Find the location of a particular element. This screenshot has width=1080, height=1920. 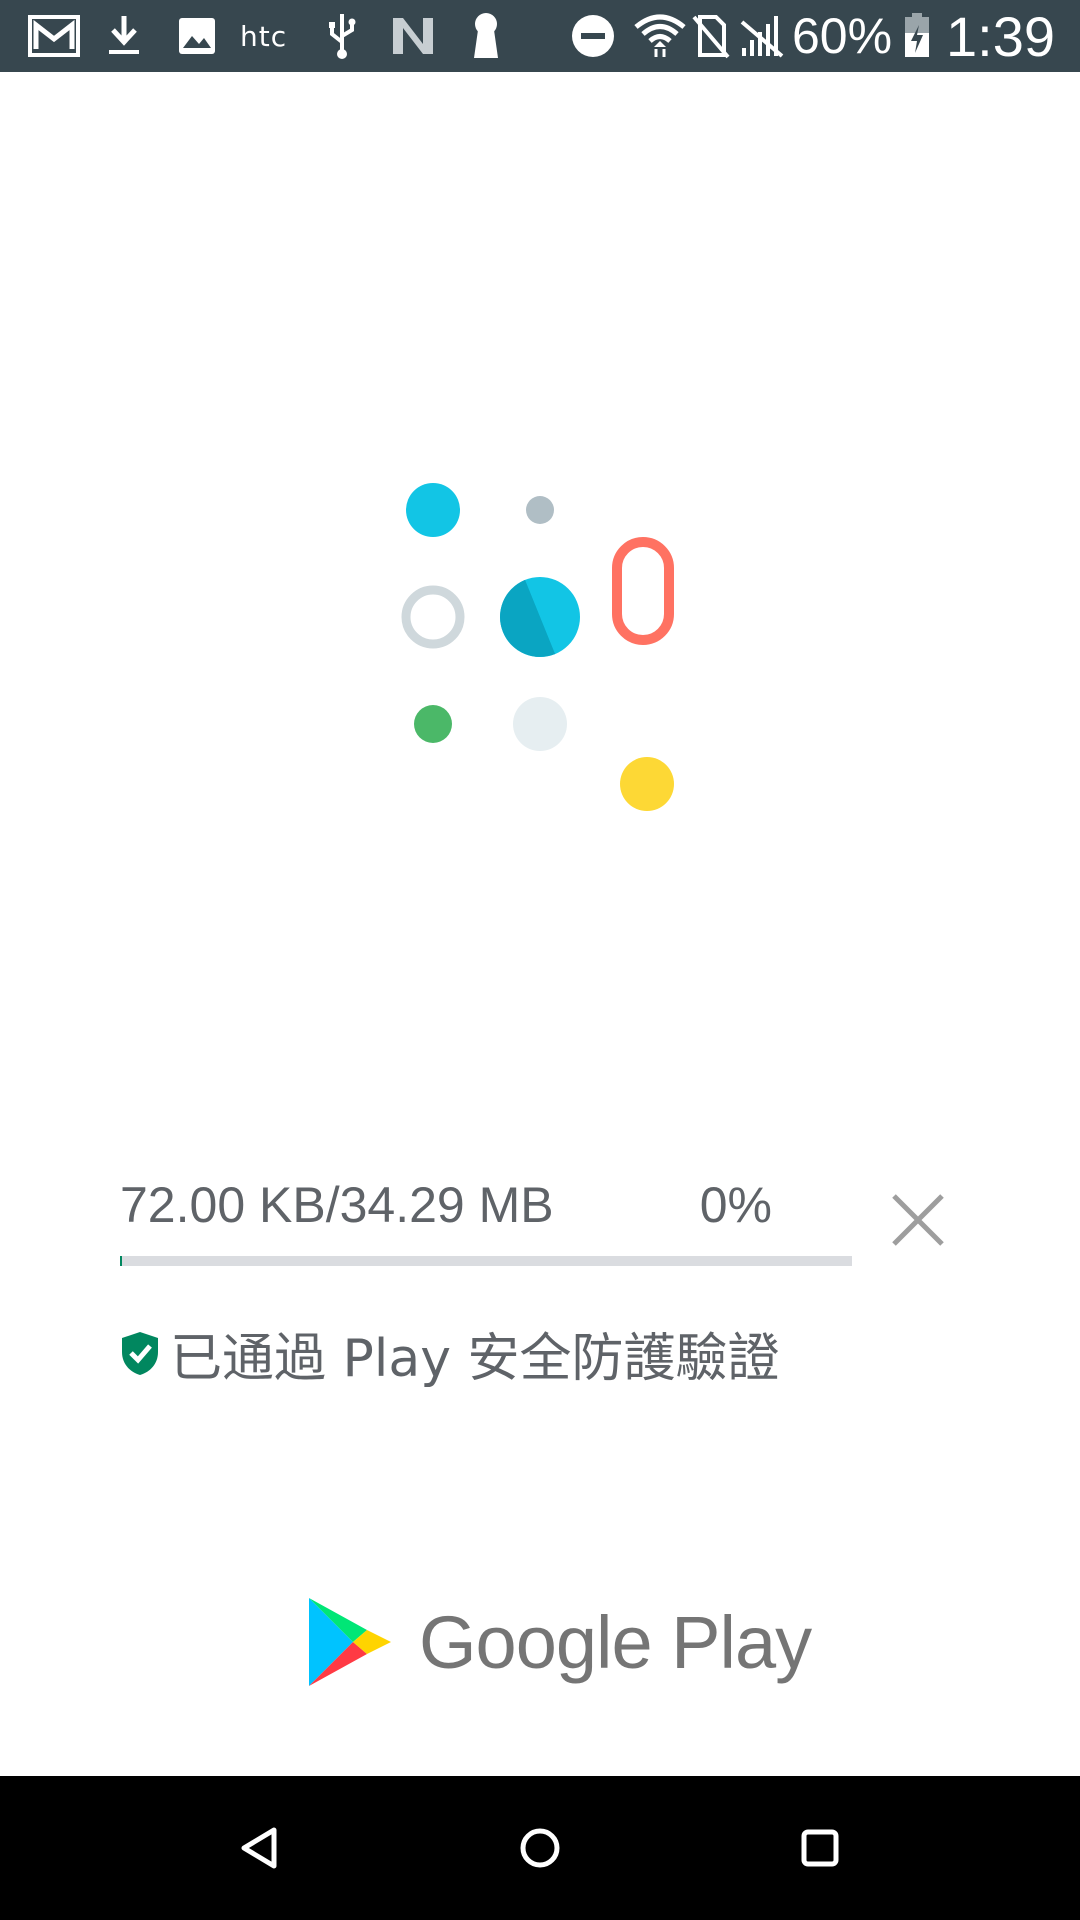

close-icon is located at coordinates (918, 1220).